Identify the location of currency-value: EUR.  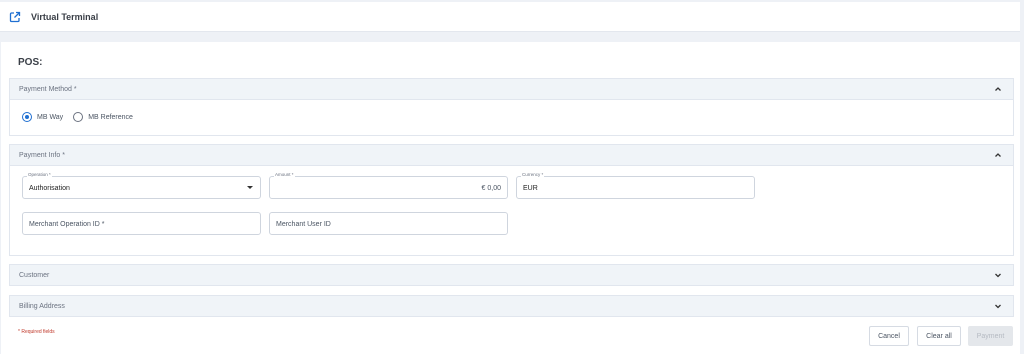
(530, 188).